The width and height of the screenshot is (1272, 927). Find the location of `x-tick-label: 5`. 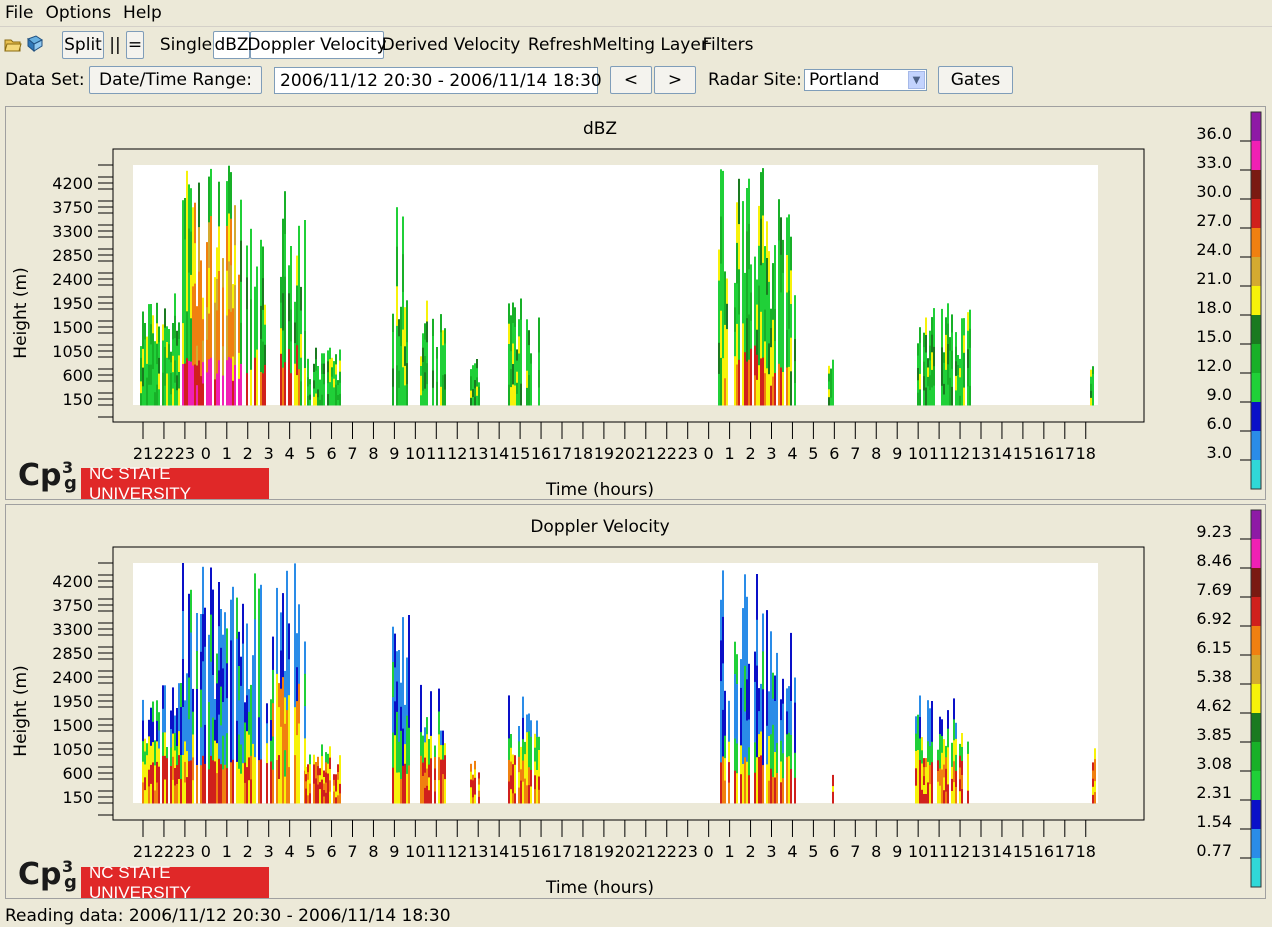

x-tick-label: 5 is located at coordinates (311, 453).